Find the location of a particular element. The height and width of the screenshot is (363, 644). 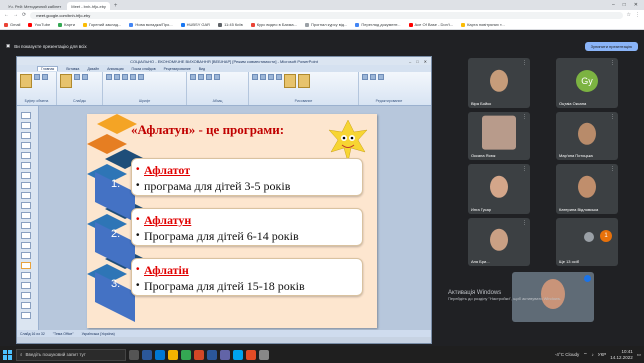

ppt-tab-home: Главная is located at coordinates (48, 68).